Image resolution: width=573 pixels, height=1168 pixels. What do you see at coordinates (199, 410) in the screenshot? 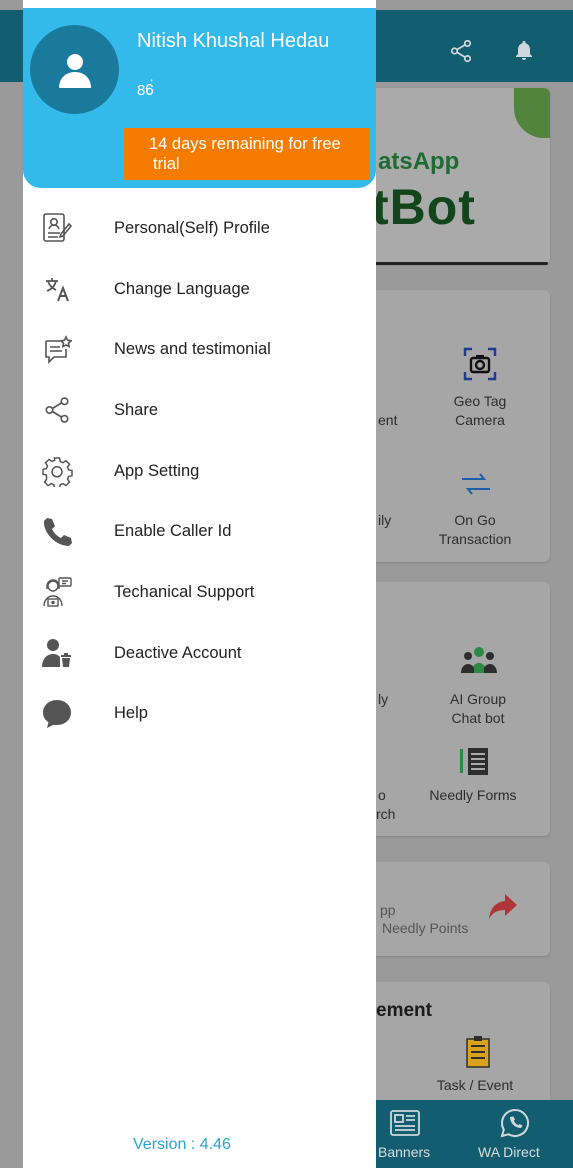
I see `menu-item-share: Share` at bounding box center [199, 410].